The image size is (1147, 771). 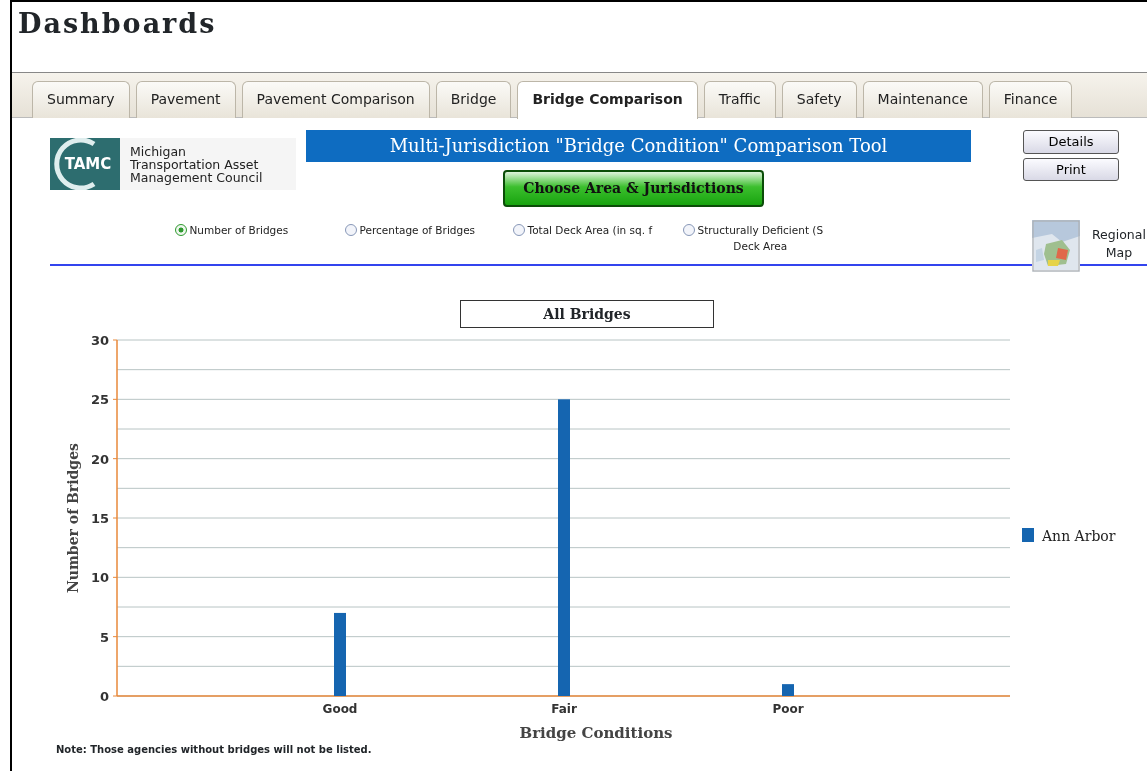 I want to click on tab: Maintenance, so click(x=922, y=99).